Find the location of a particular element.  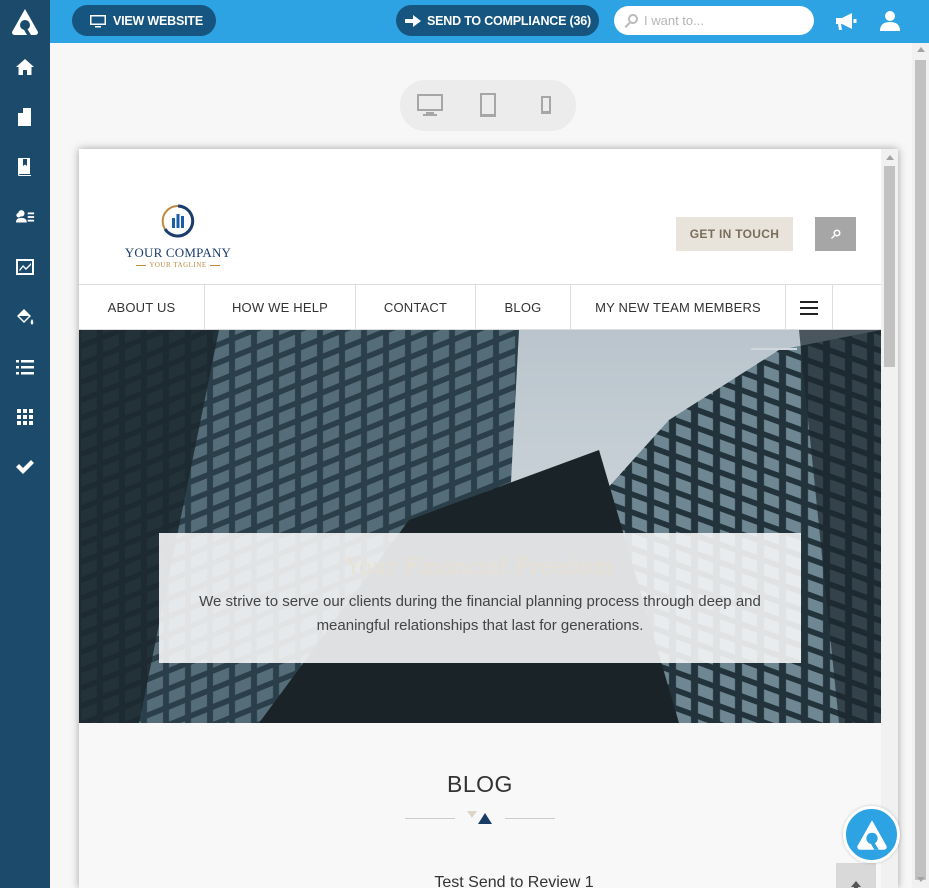

search-box is located at coordinates (714, 20).